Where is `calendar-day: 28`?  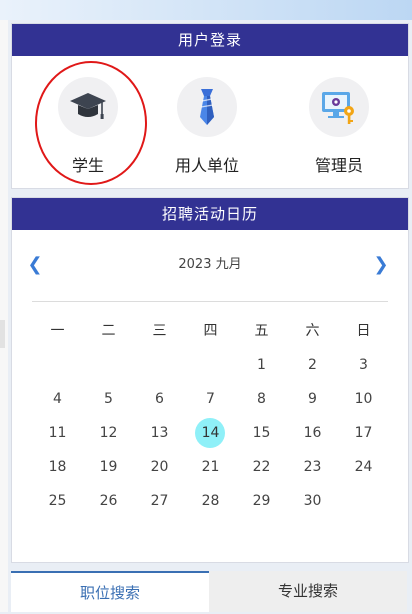 calendar-day: 28 is located at coordinates (210, 501).